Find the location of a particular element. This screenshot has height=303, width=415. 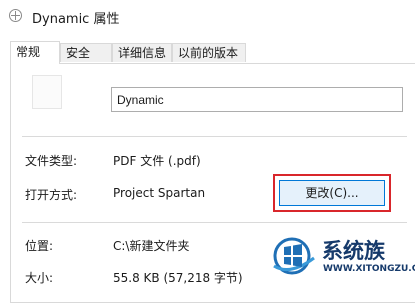

tab-details-label: 详细信息 is located at coordinates (142, 53).